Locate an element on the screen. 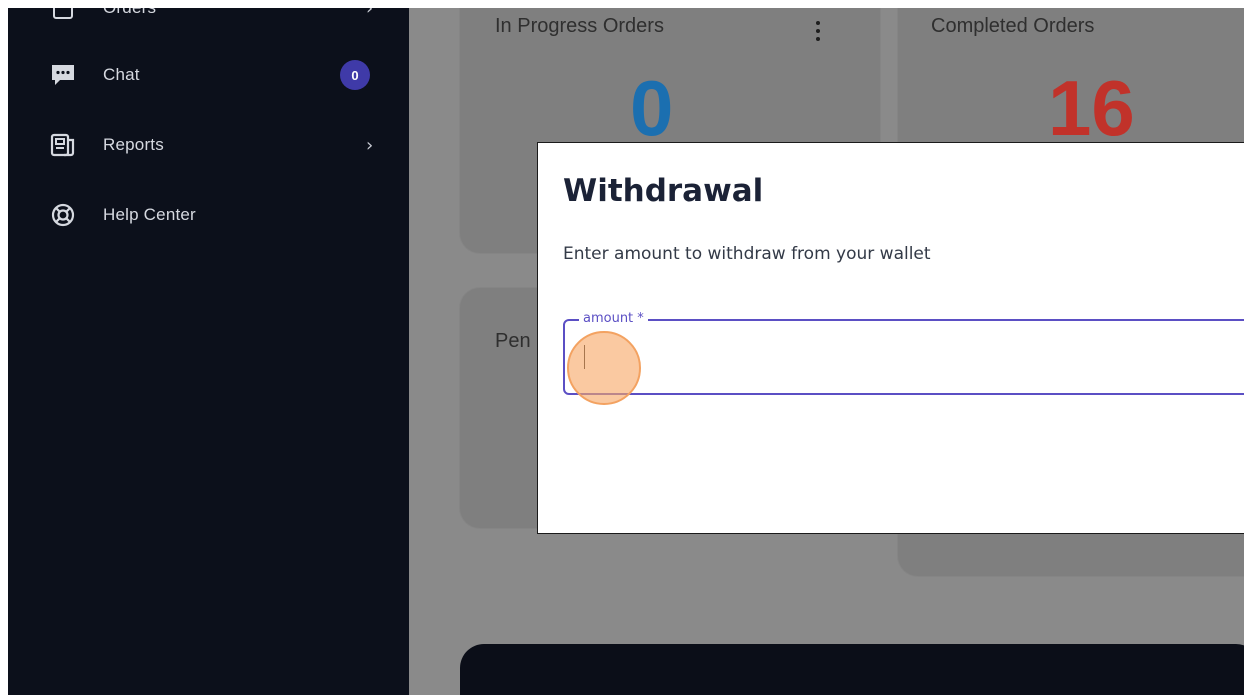  text-cursor is located at coordinates (584, 357).